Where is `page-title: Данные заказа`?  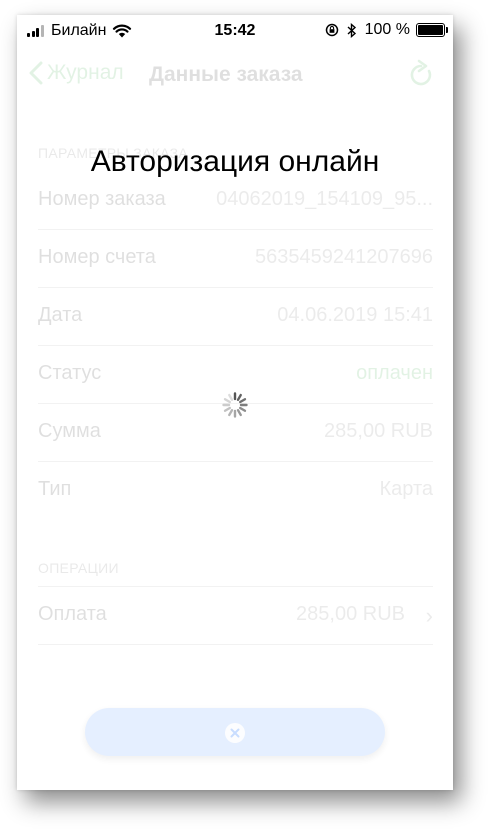 page-title: Данные заказа is located at coordinates (226, 74).